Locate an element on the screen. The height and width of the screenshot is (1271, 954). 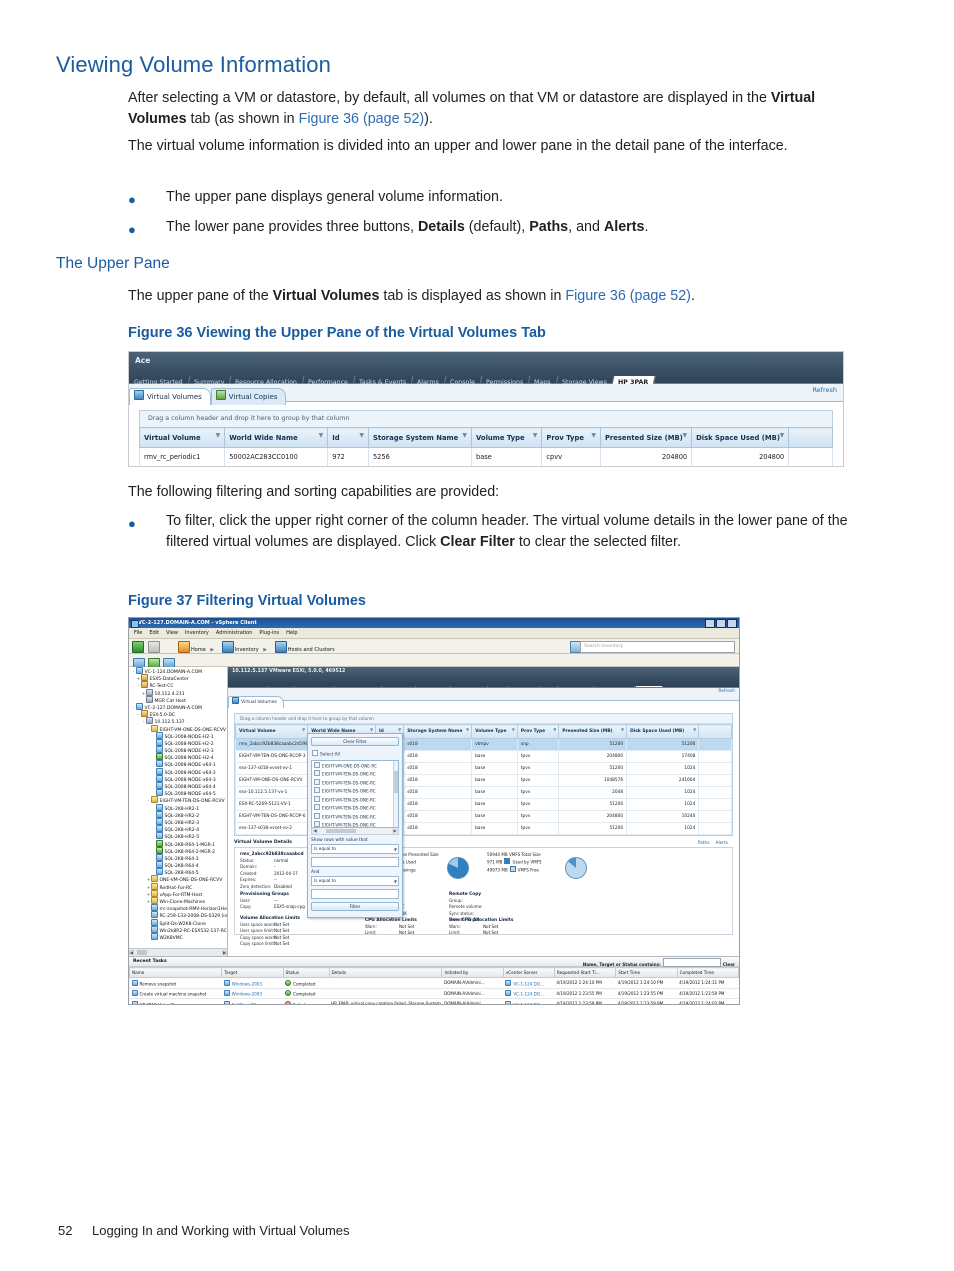
inventory-icon is located at coordinates (227, 647).